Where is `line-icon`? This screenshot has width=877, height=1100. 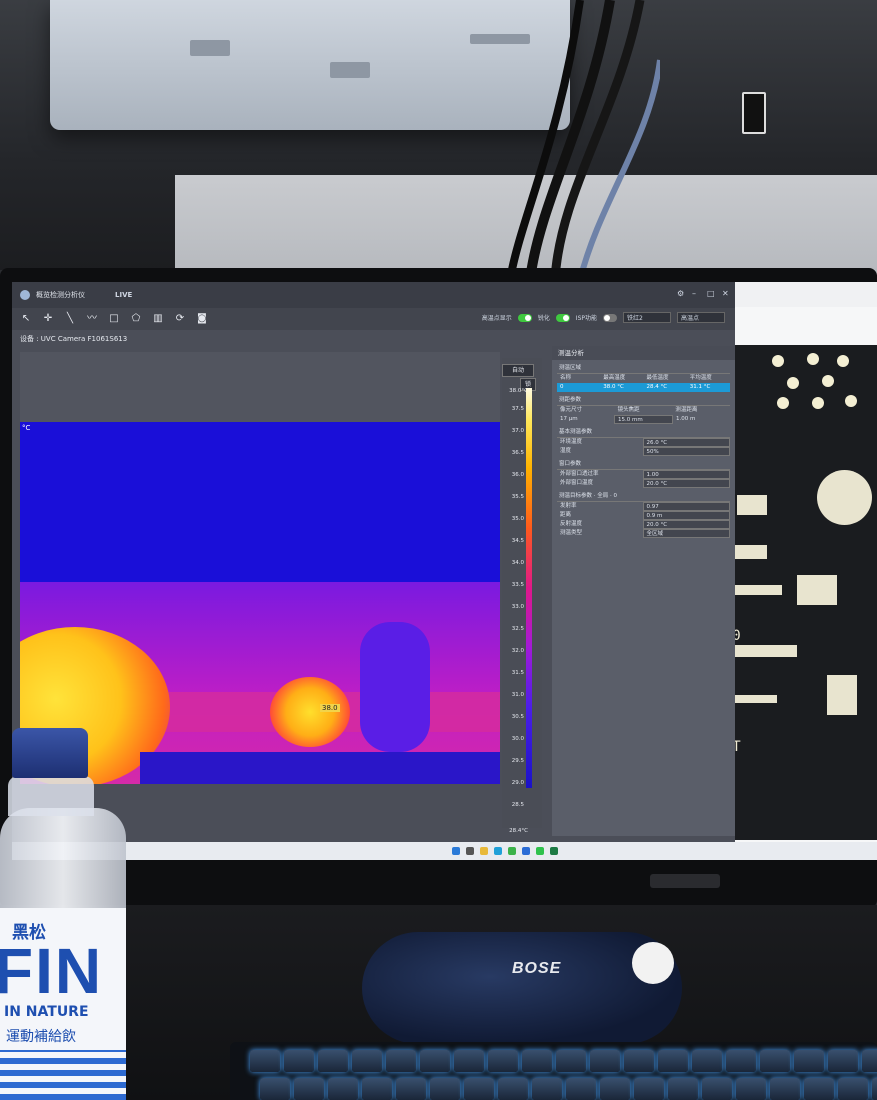 line-icon is located at coordinates (539, 851).